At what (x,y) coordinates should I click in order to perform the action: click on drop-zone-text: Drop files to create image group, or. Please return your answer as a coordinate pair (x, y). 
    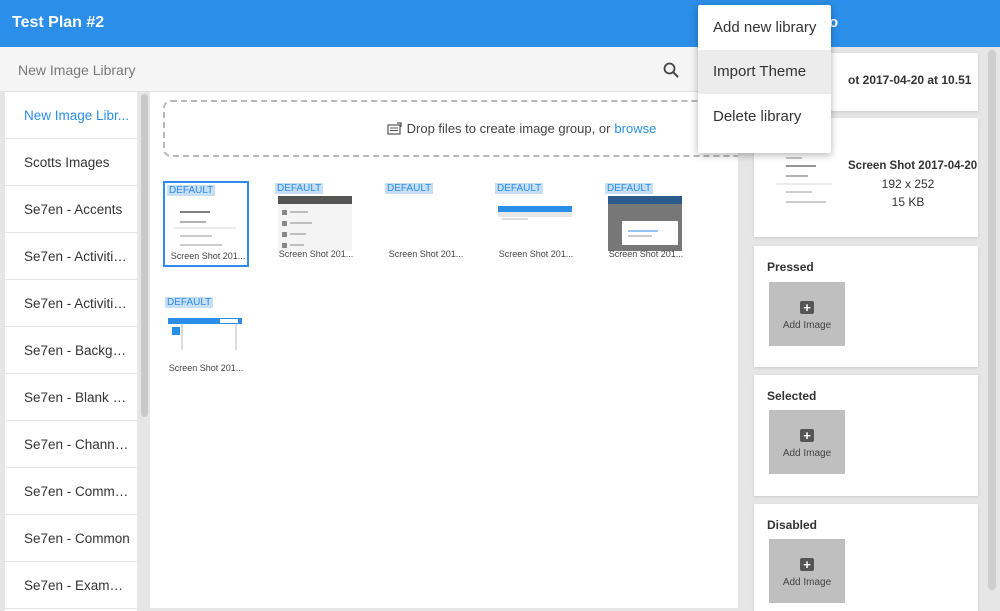
    Looking at the image, I should click on (508, 128).